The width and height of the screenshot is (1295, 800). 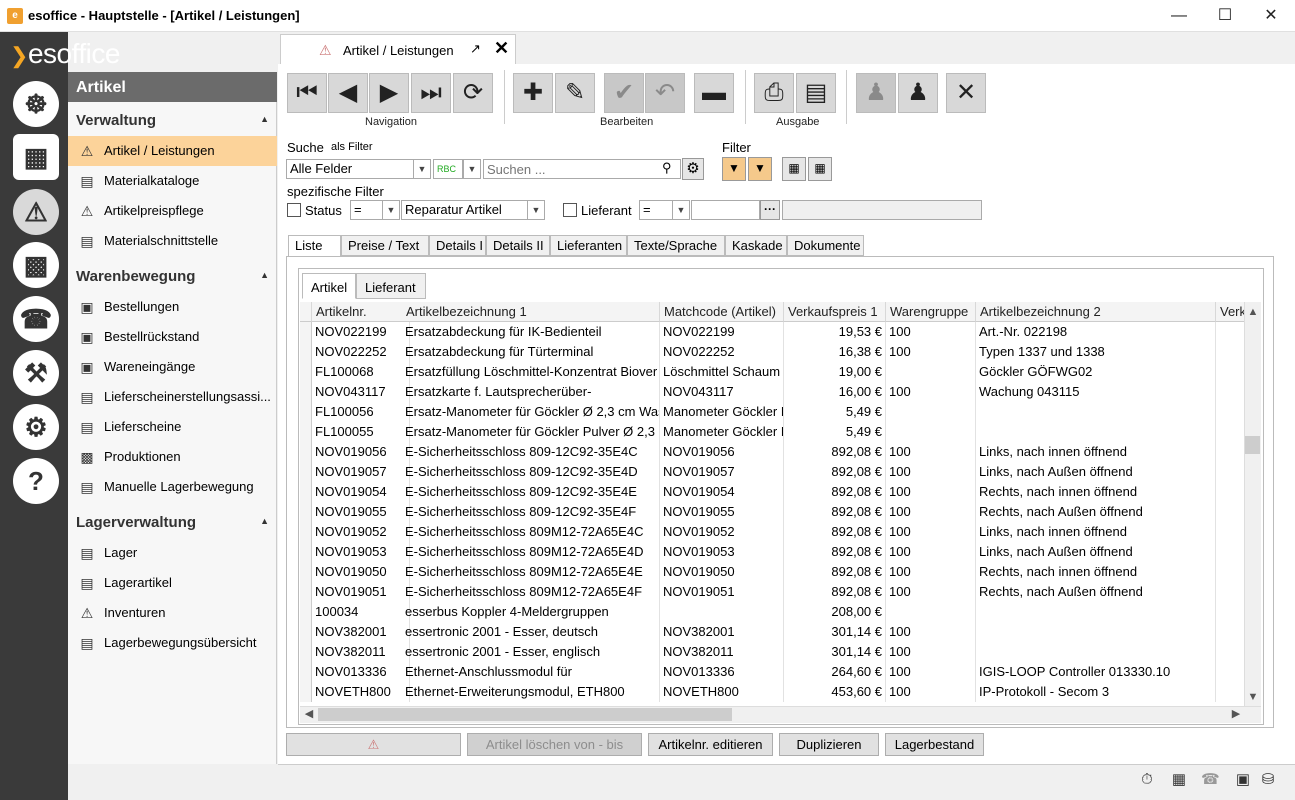 I want to click on filter-check-icon: ▼, so click(x=760, y=169).